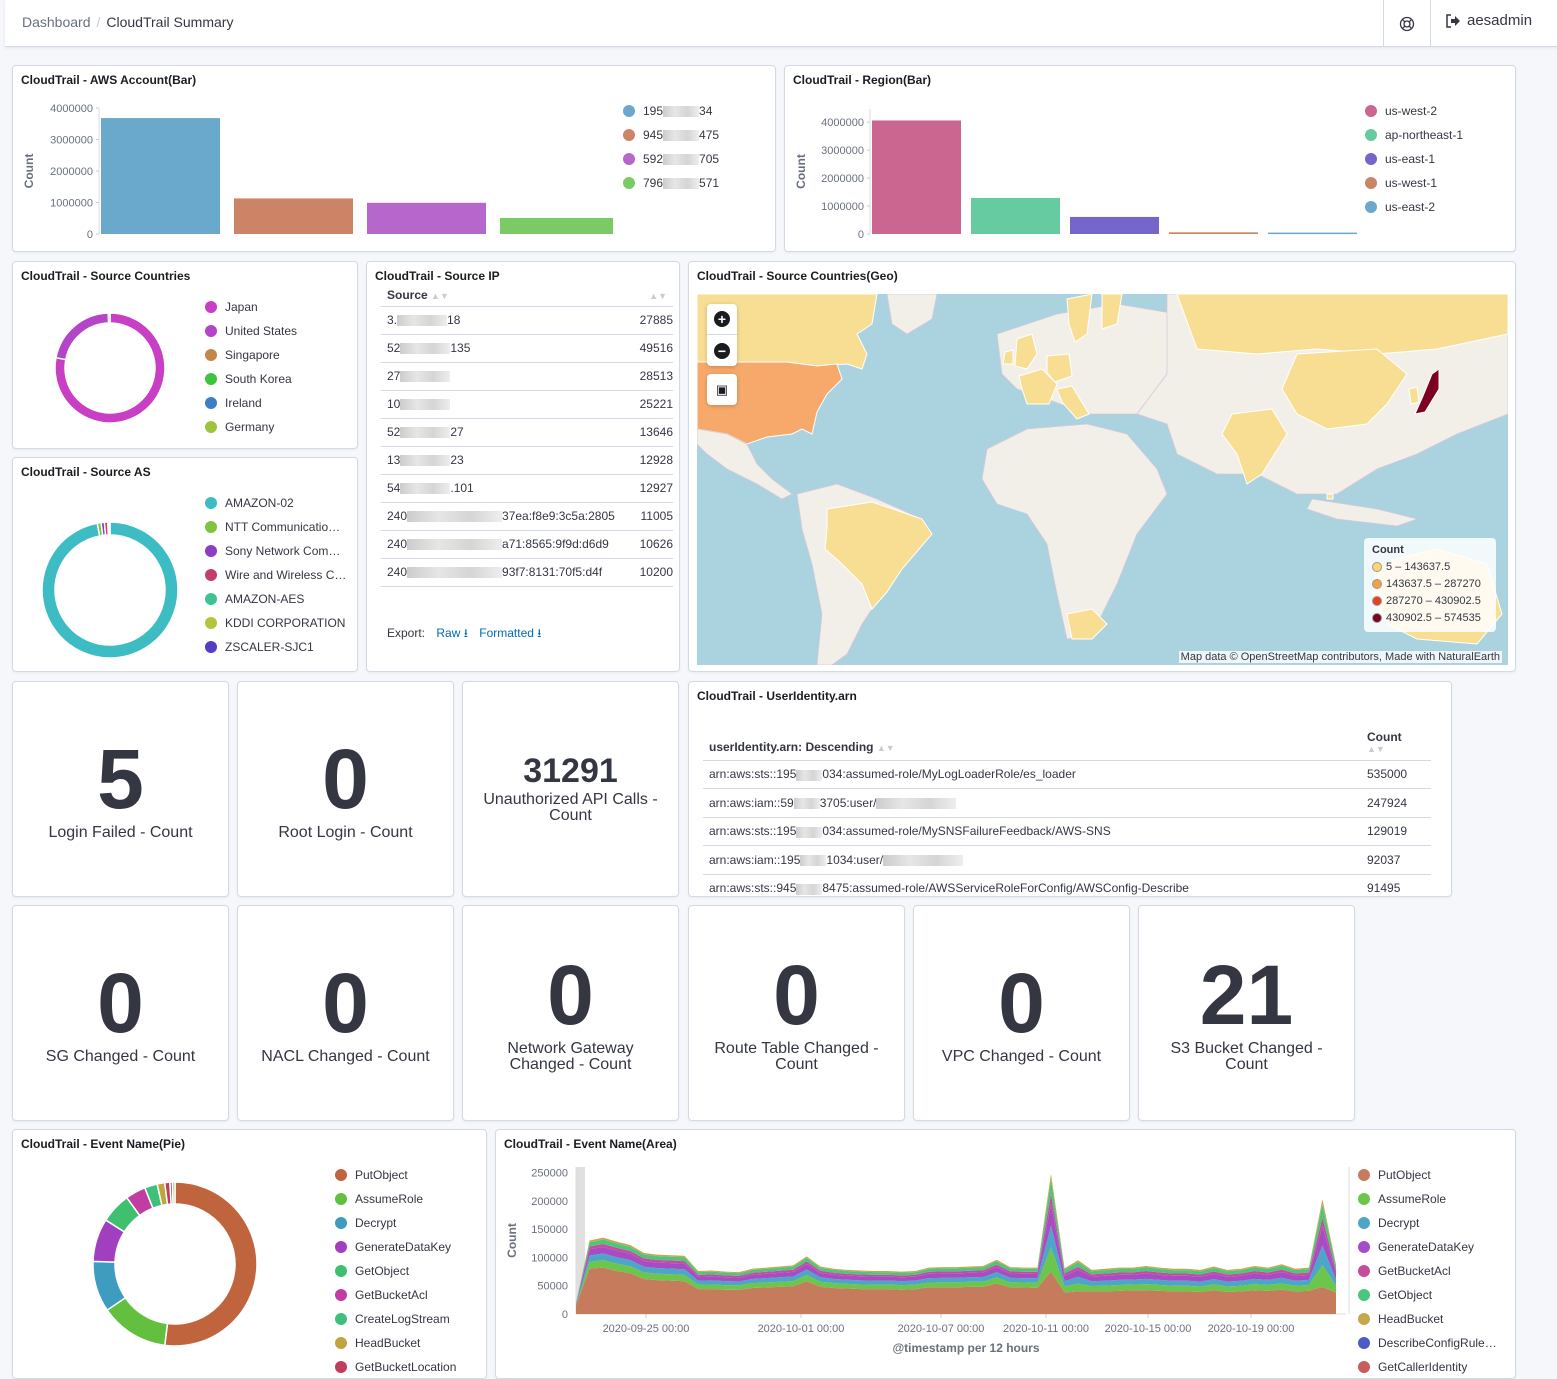 The width and height of the screenshot is (1557, 1379). Describe the element at coordinates (71, 204) in the screenshot. I see `y-tick-label: 1000000` at that location.